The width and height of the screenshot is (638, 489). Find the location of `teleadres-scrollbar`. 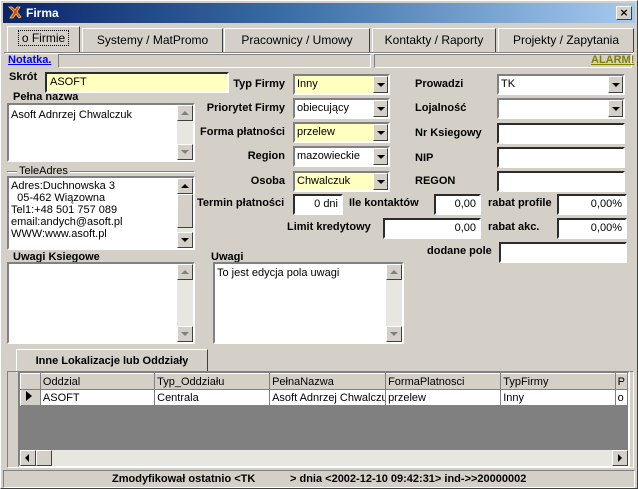

teleadres-scrollbar is located at coordinates (185, 213).